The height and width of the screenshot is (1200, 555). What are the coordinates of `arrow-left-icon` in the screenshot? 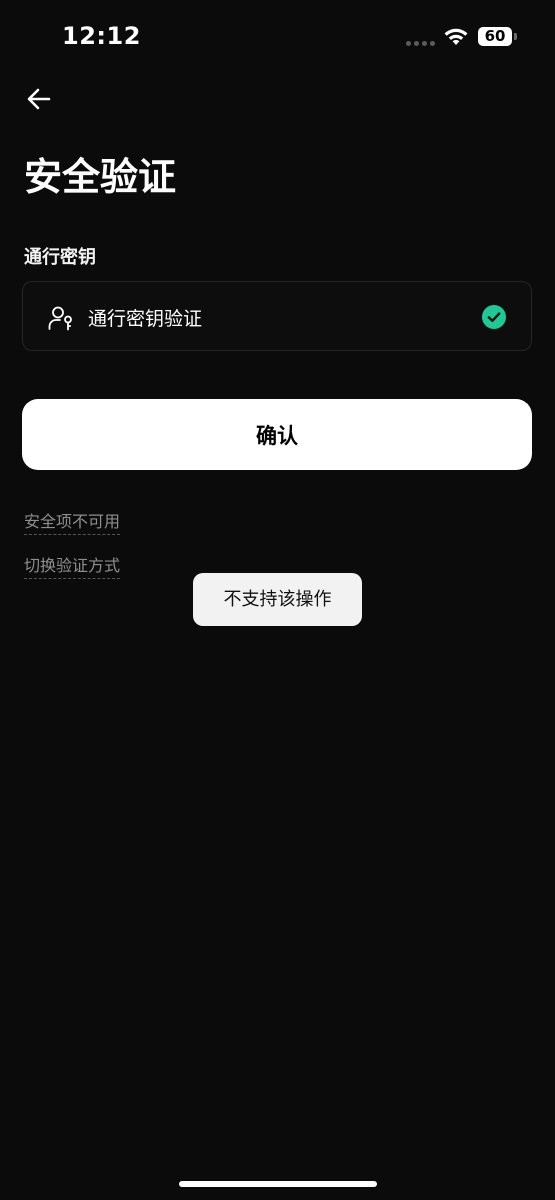 It's located at (39, 99).